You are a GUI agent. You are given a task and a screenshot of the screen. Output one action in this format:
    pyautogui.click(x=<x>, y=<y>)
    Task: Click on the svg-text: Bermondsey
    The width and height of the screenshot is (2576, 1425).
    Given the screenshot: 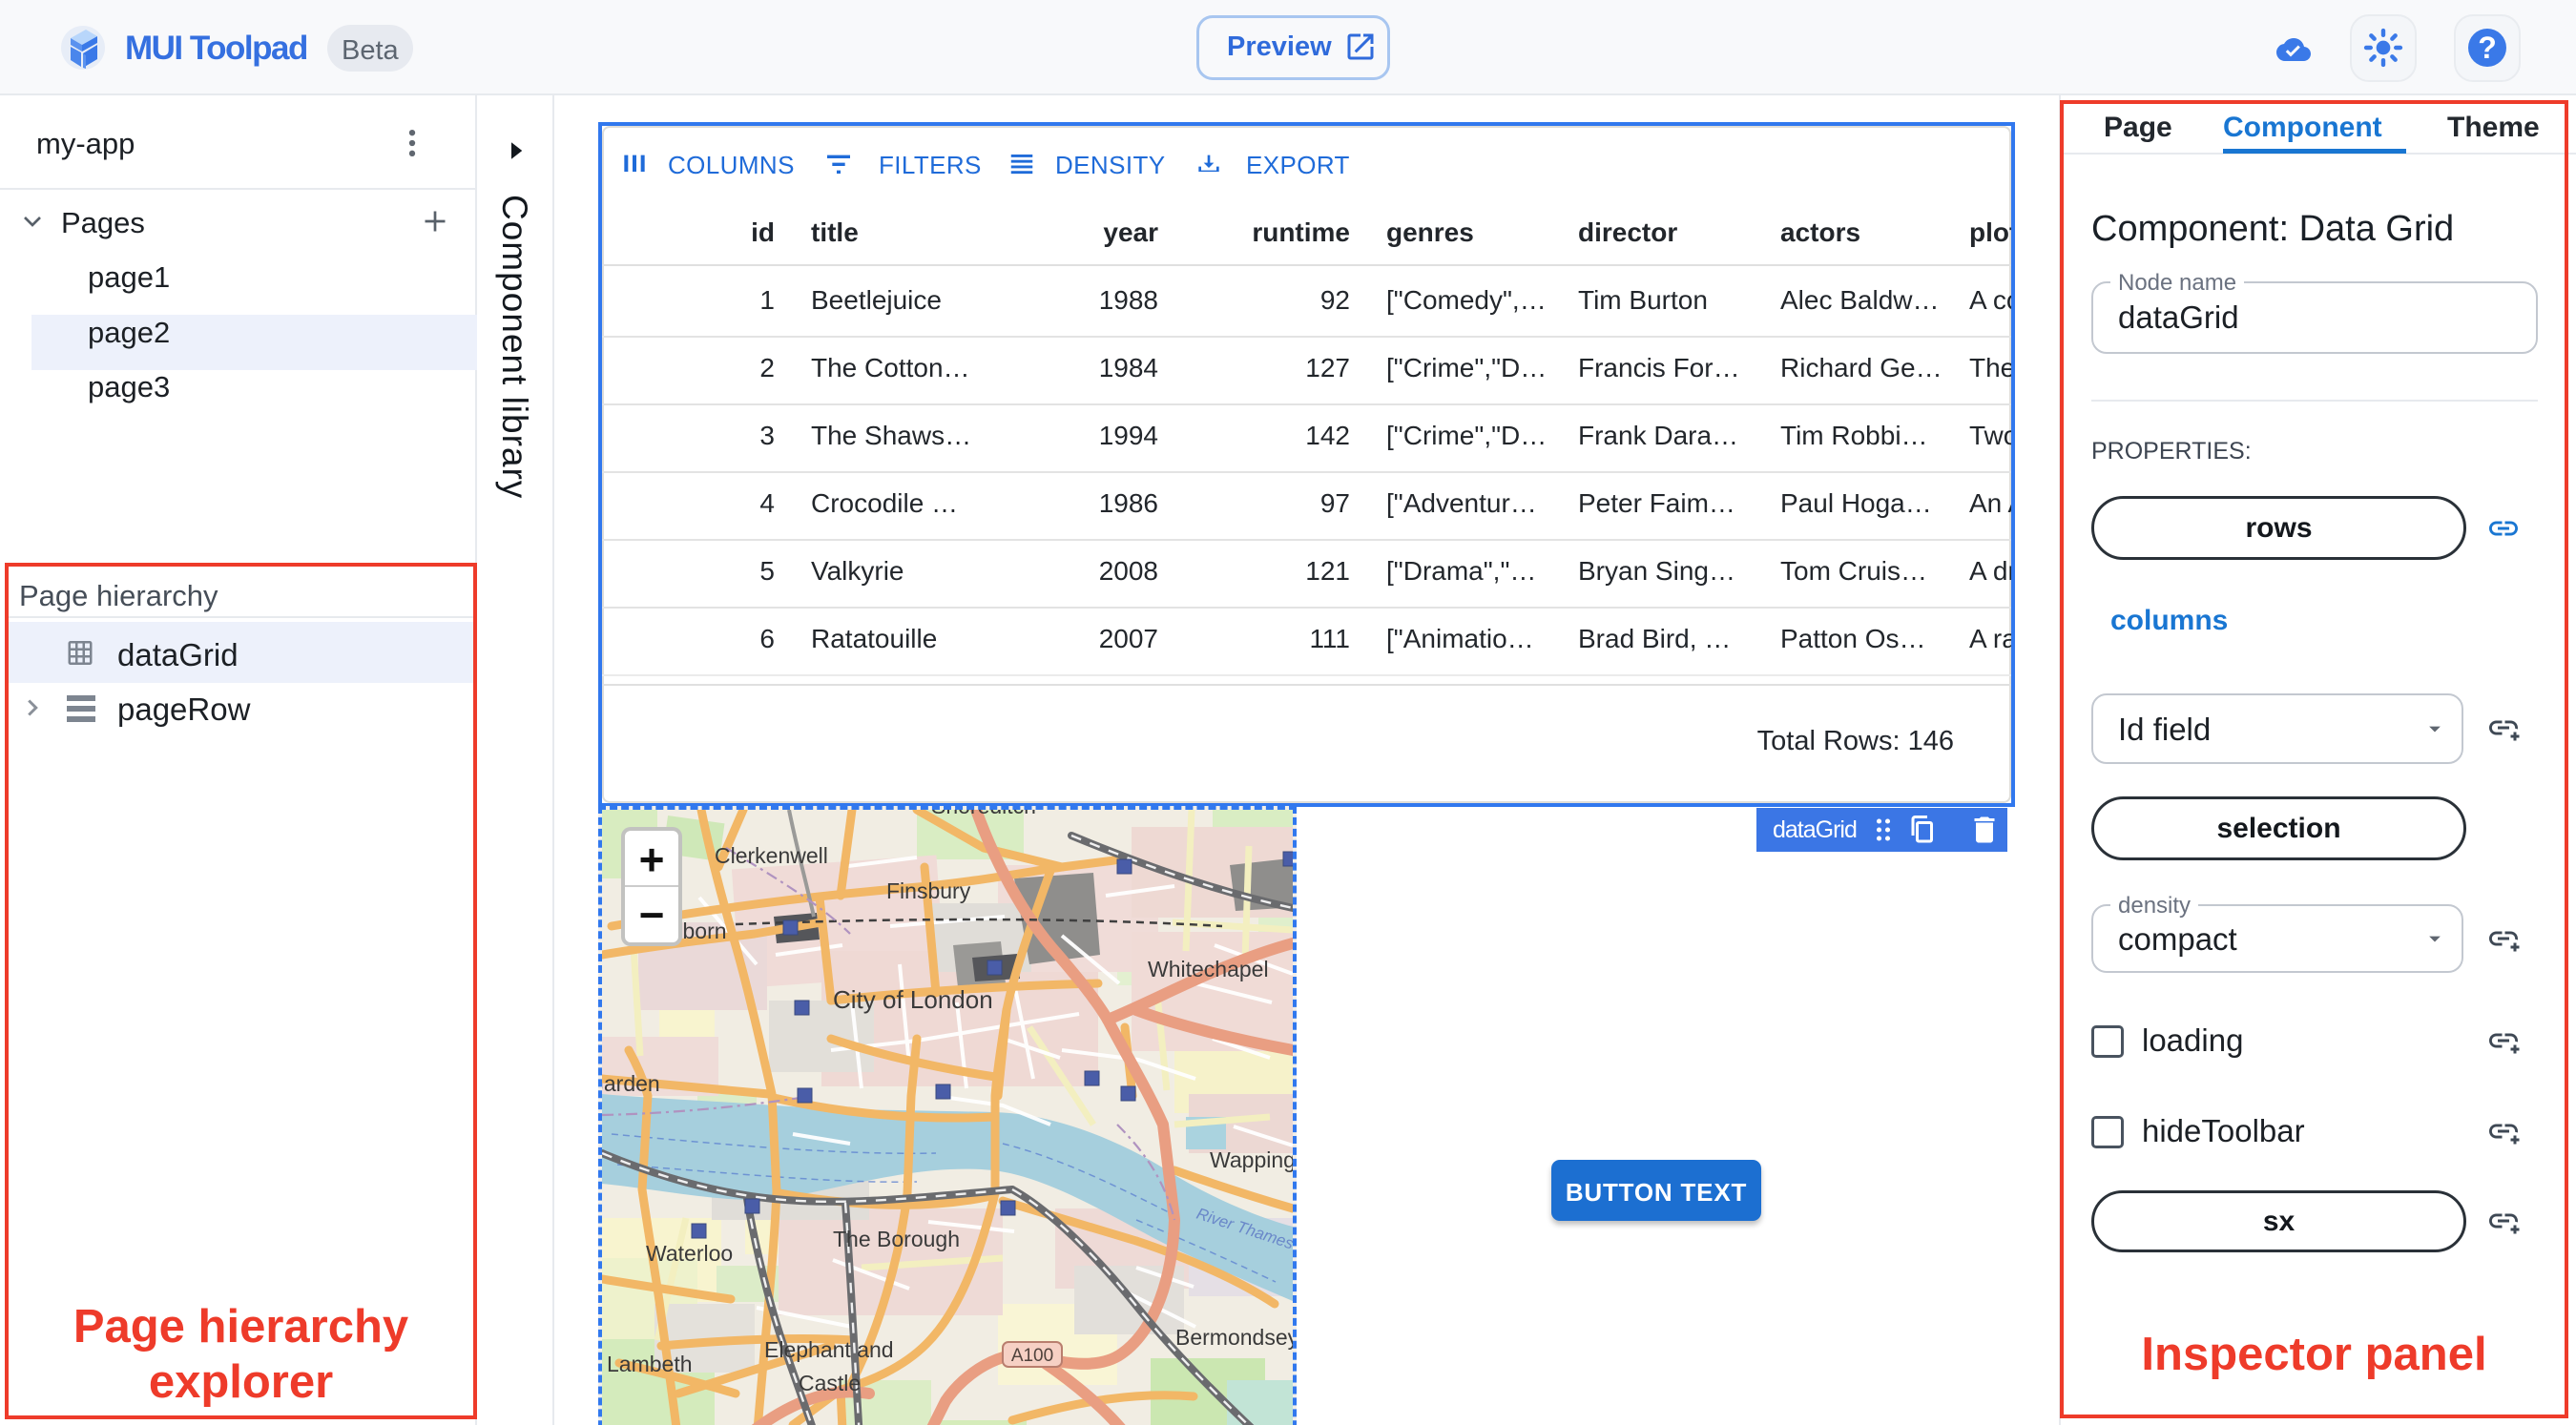 What is the action you would take?
    pyautogui.click(x=1234, y=1337)
    